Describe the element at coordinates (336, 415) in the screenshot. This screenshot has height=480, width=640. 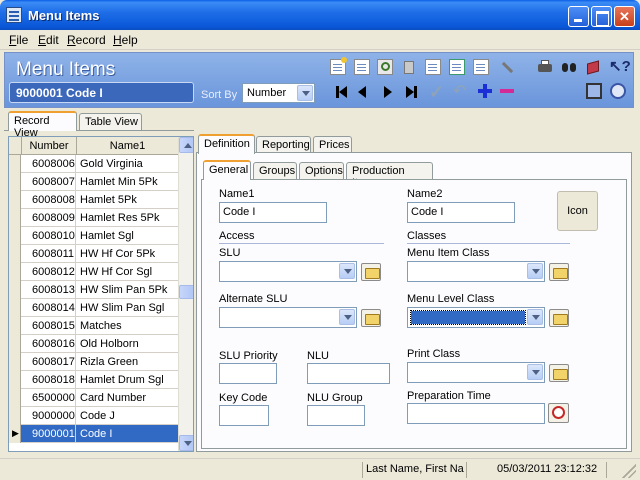
I see `nlu-group-field` at that location.